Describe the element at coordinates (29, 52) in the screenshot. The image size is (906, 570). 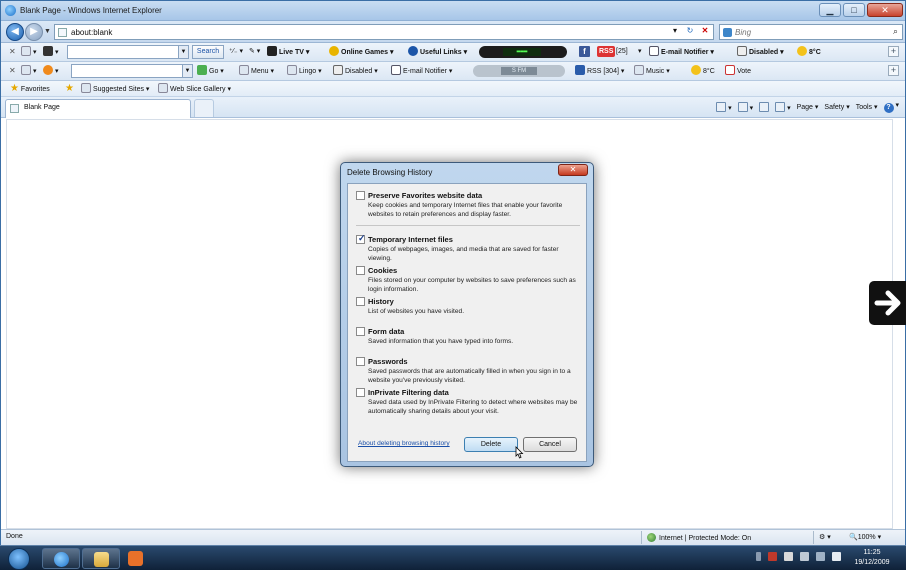
I see `toolbar-options-icon: ▾` at that location.